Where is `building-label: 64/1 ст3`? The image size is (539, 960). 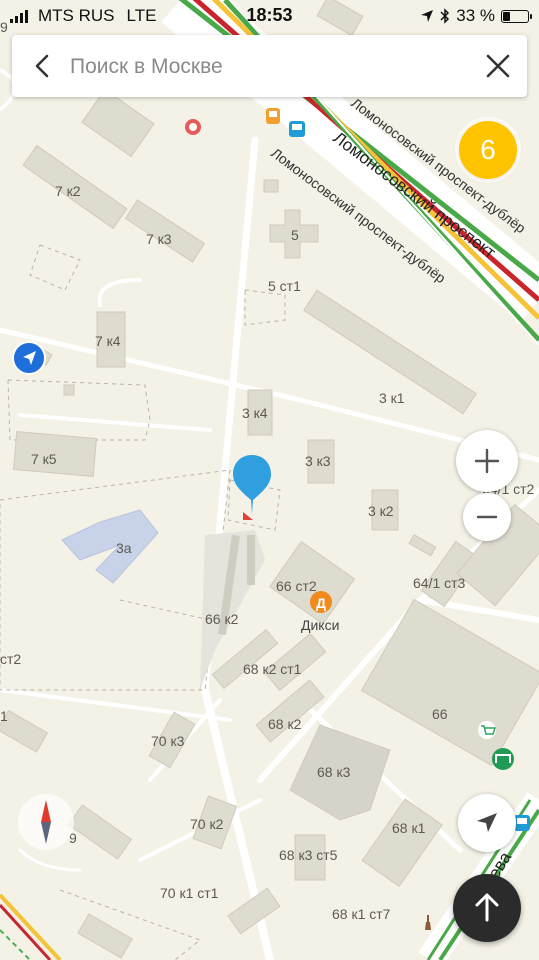
building-label: 64/1 ст3 is located at coordinates (439, 583).